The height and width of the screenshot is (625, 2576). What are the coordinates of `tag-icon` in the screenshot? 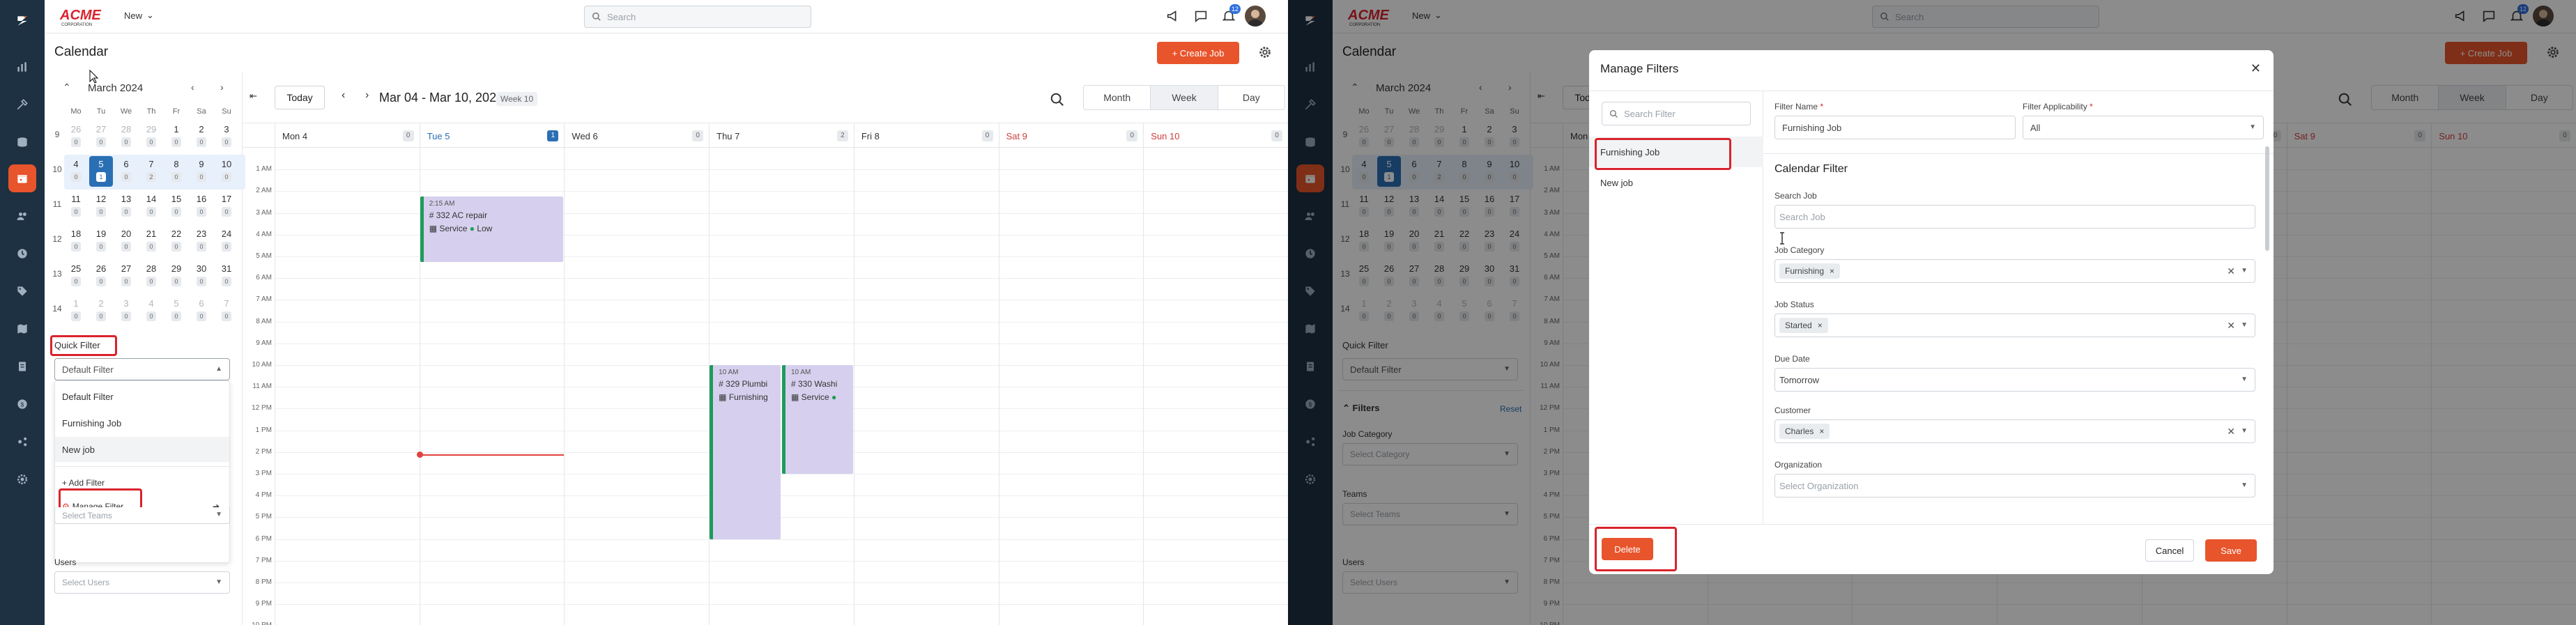 It's located at (22, 291).